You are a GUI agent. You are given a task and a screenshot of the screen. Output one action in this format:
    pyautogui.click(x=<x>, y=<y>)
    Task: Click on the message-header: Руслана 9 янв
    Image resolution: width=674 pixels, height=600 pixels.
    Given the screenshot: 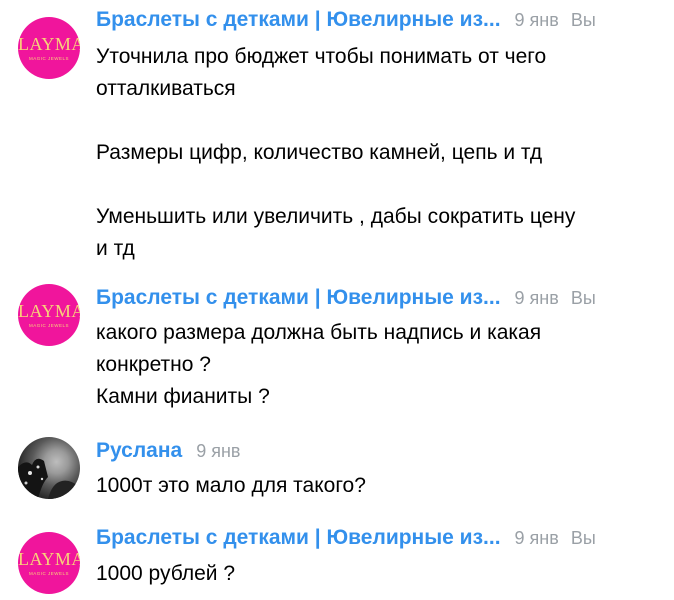 What is the action you would take?
    pyautogui.click(x=168, y=454)
    